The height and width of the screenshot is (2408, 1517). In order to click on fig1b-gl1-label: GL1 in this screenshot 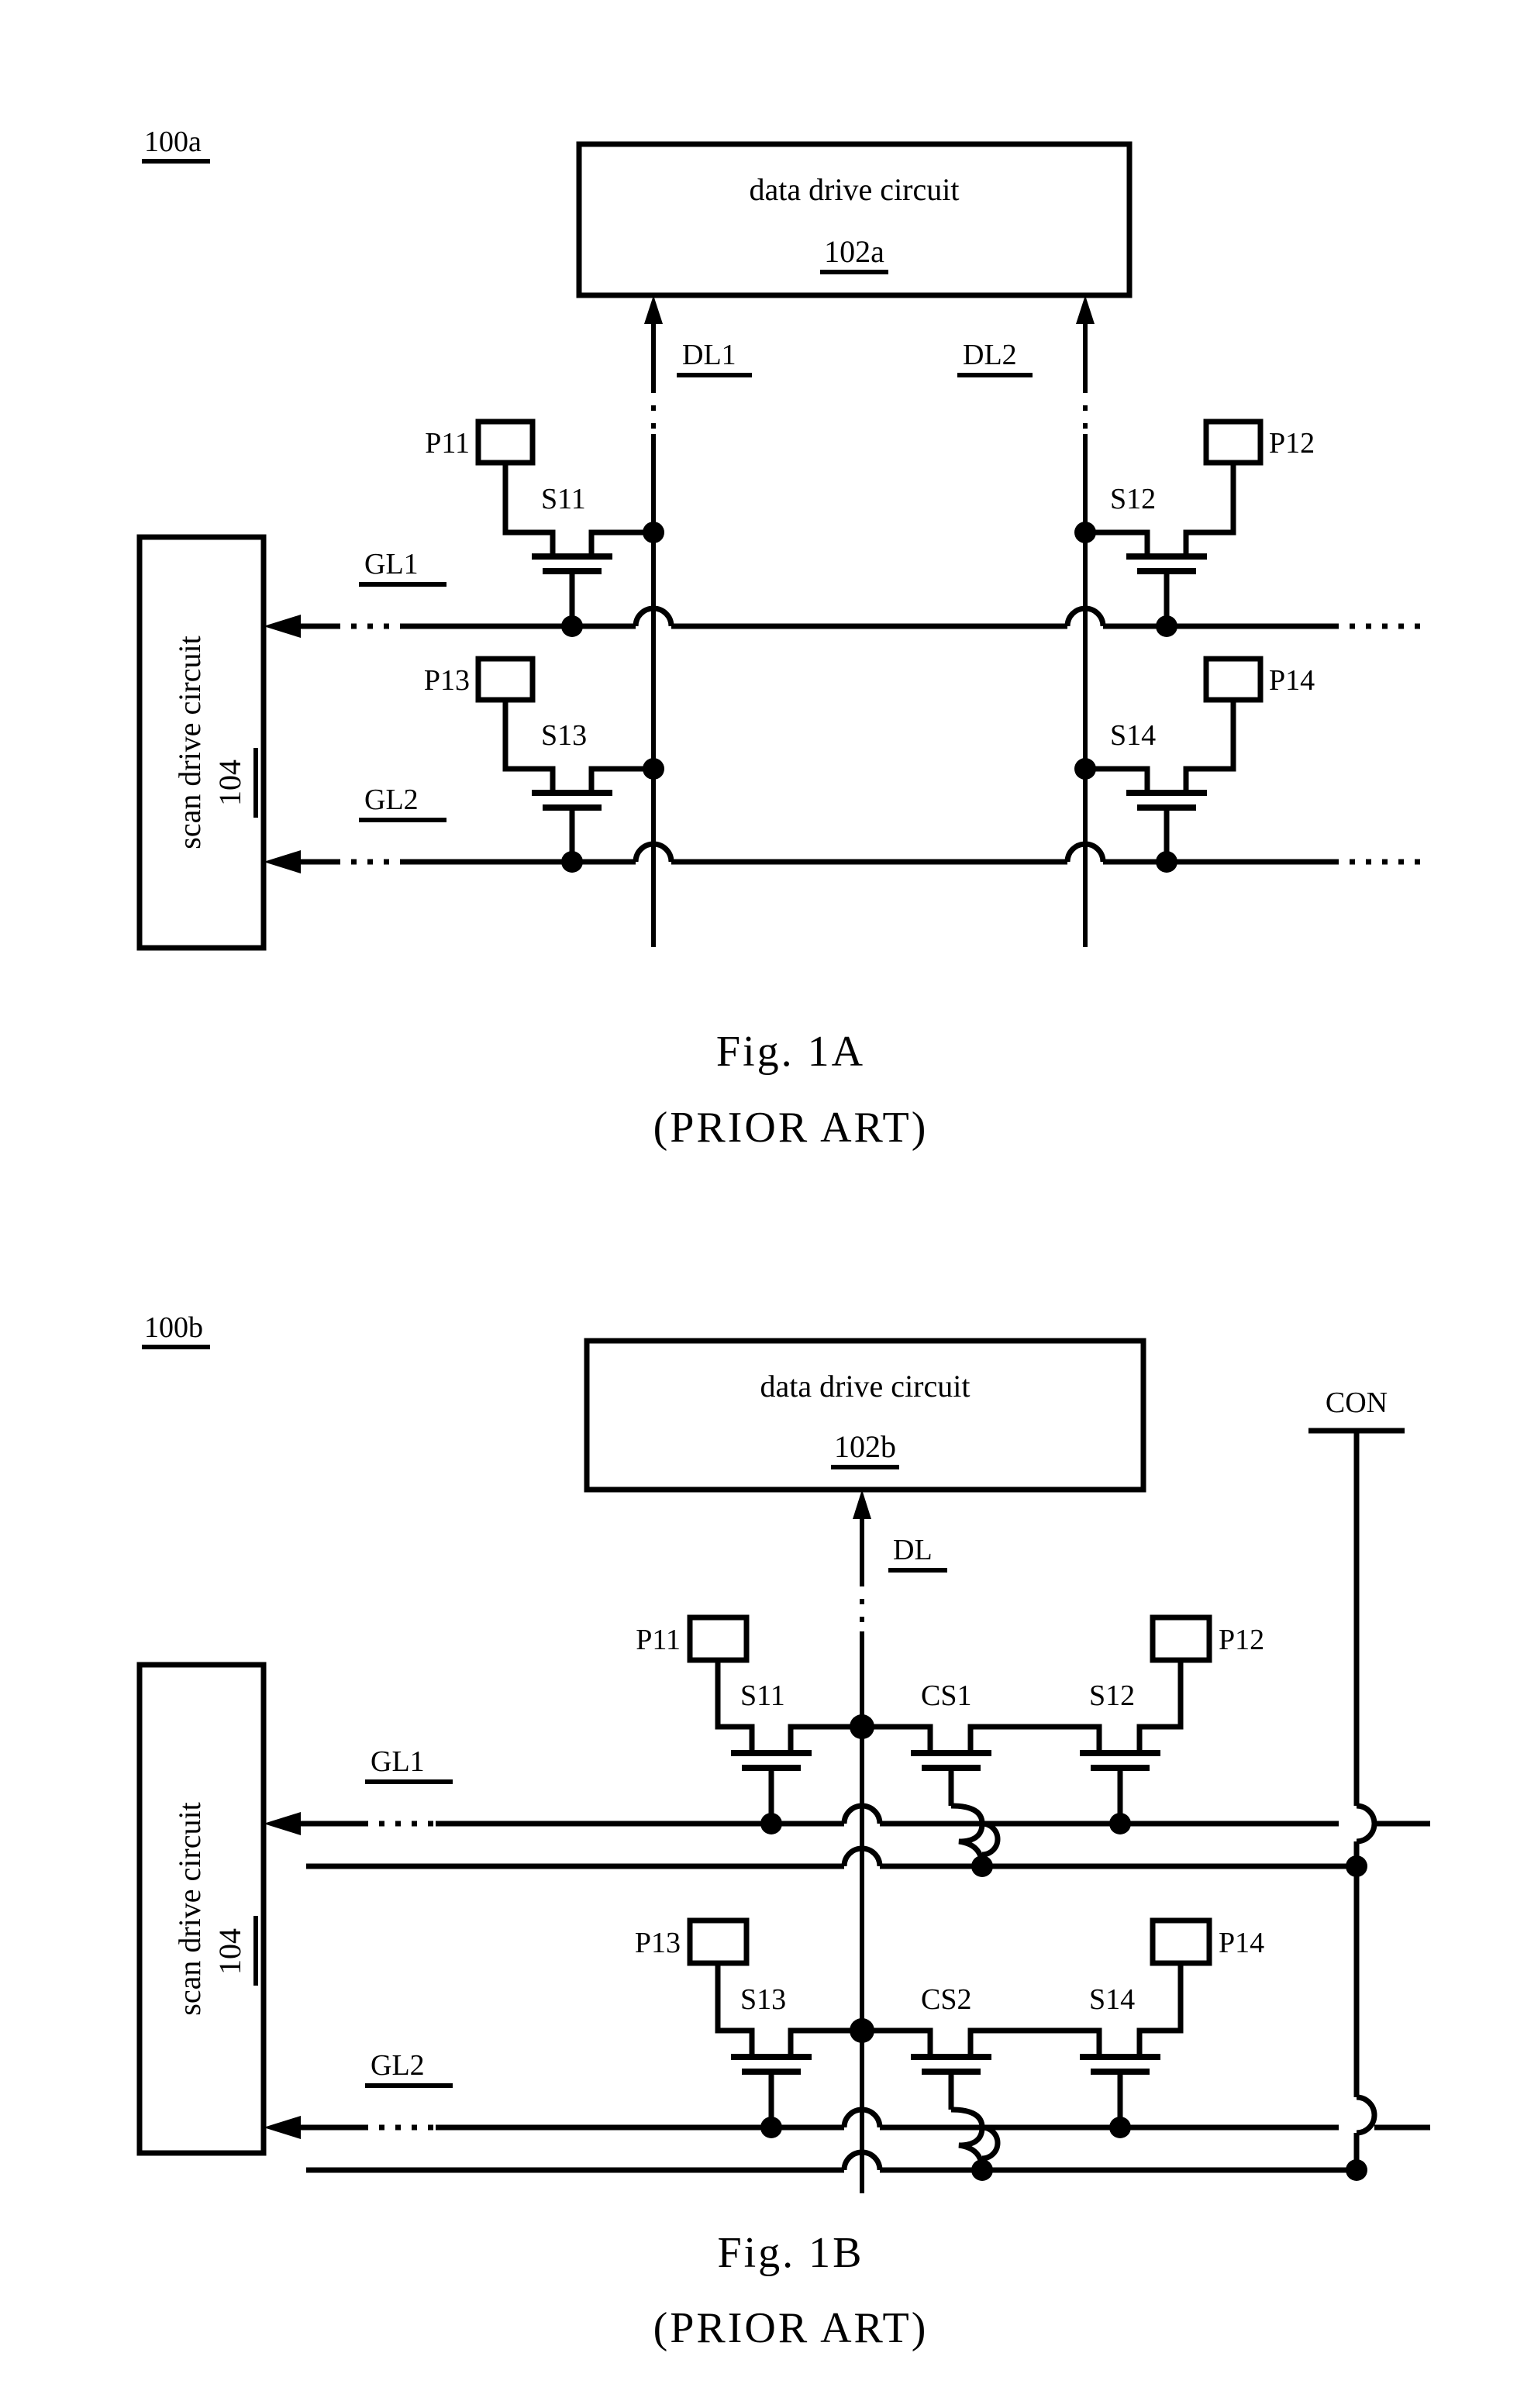, I will do `click(398, 1761)`.